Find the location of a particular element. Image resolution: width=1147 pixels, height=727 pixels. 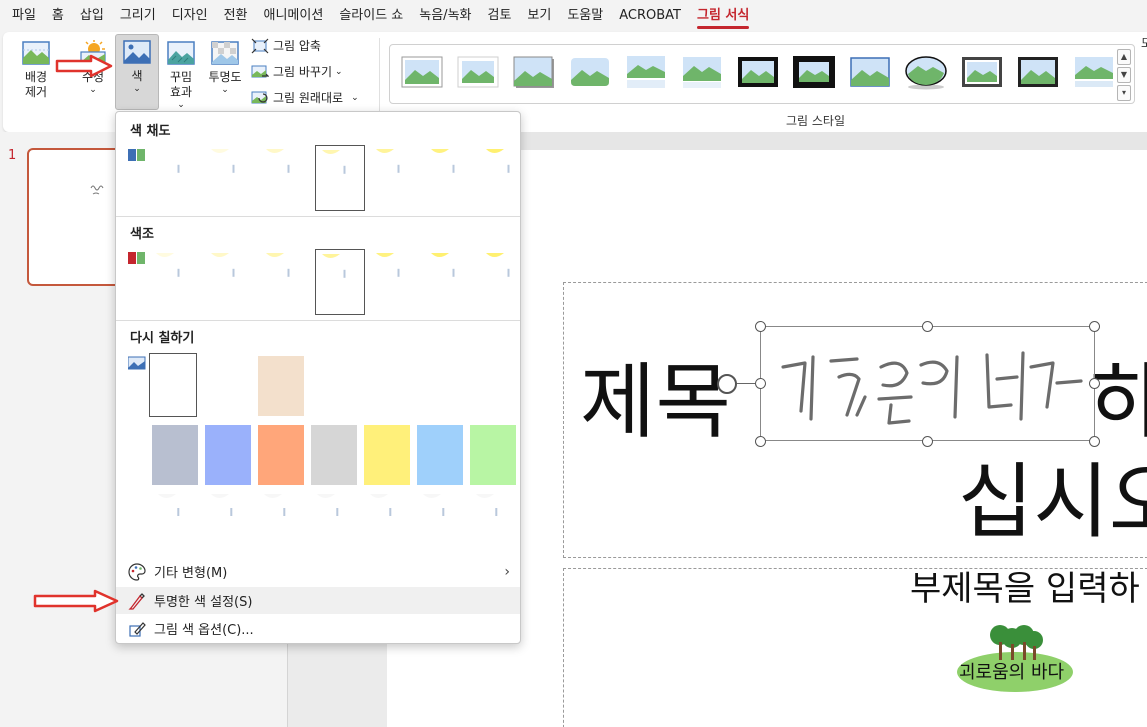

picture-style-soft-edge-icon is located at coordinates (702, 72).